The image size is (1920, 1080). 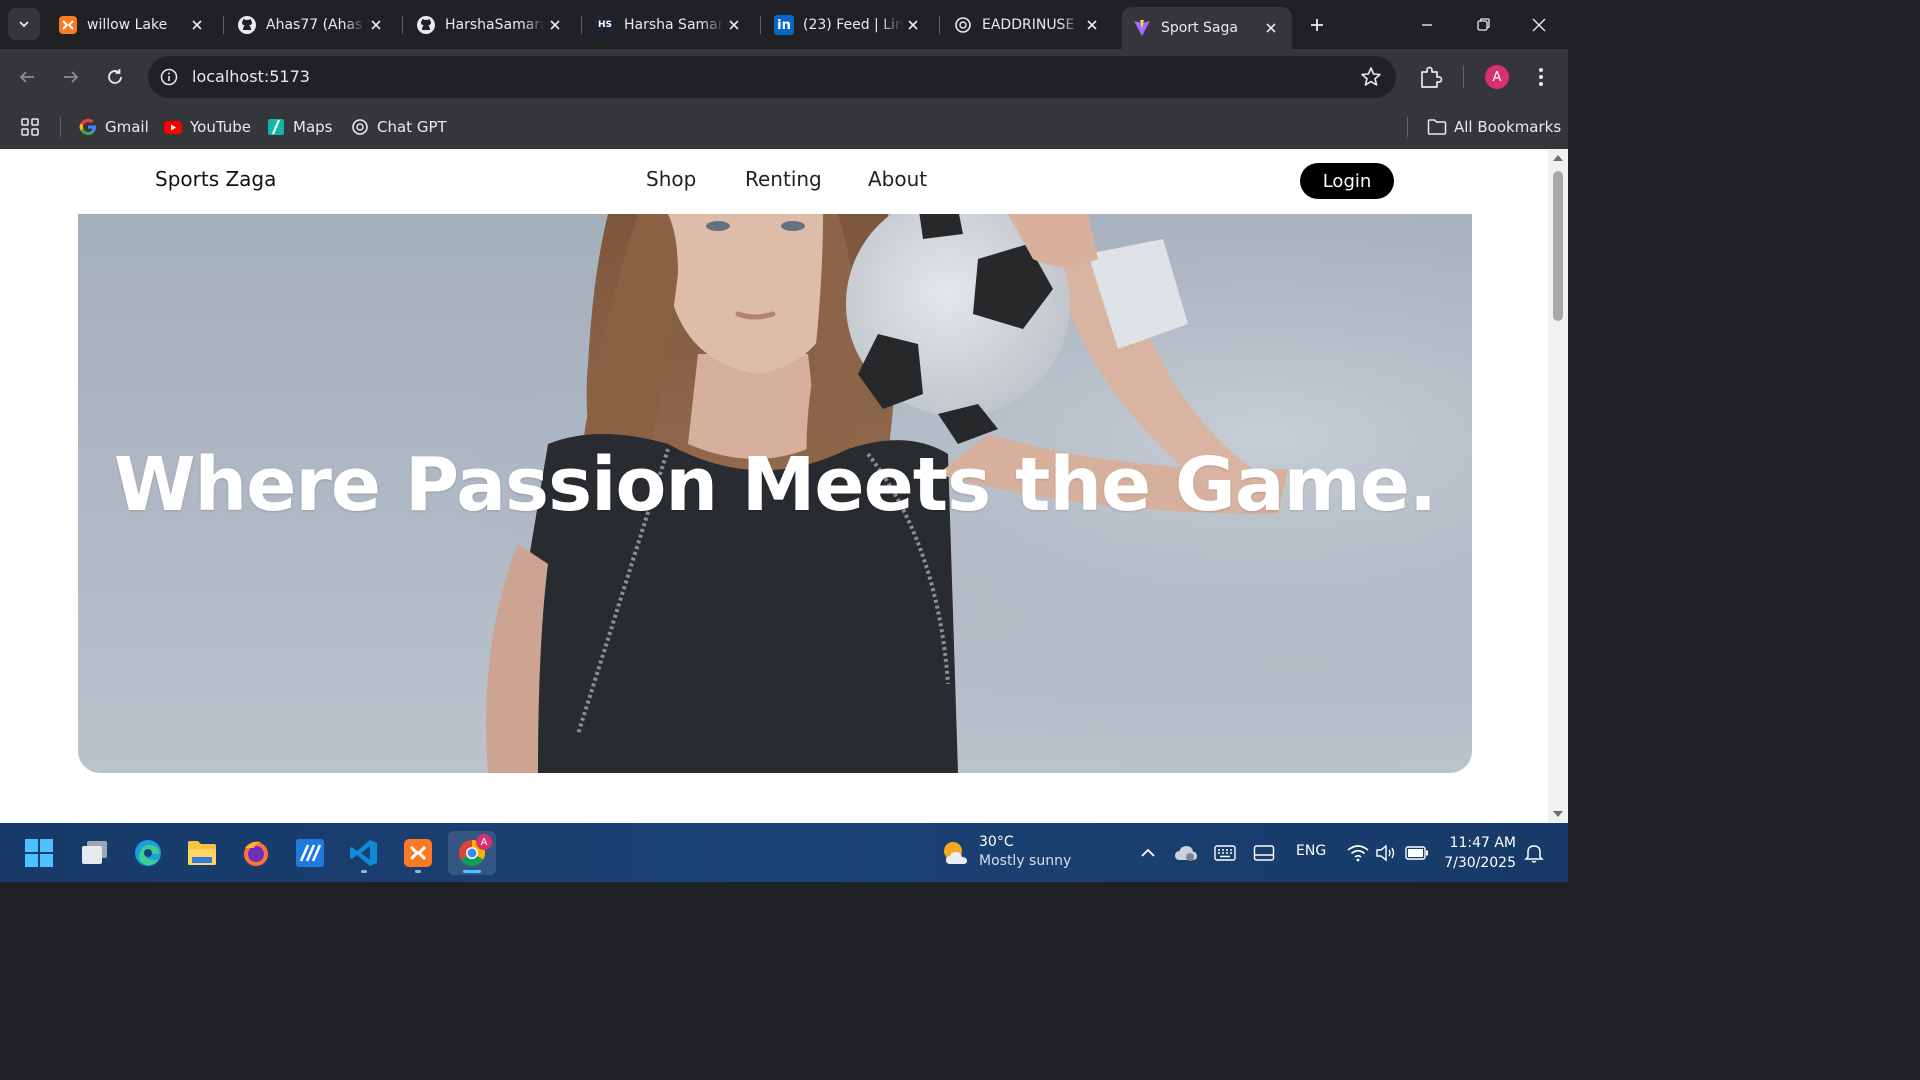 I want to click on scrollbar-thumb, so click(x=1558, y=246).